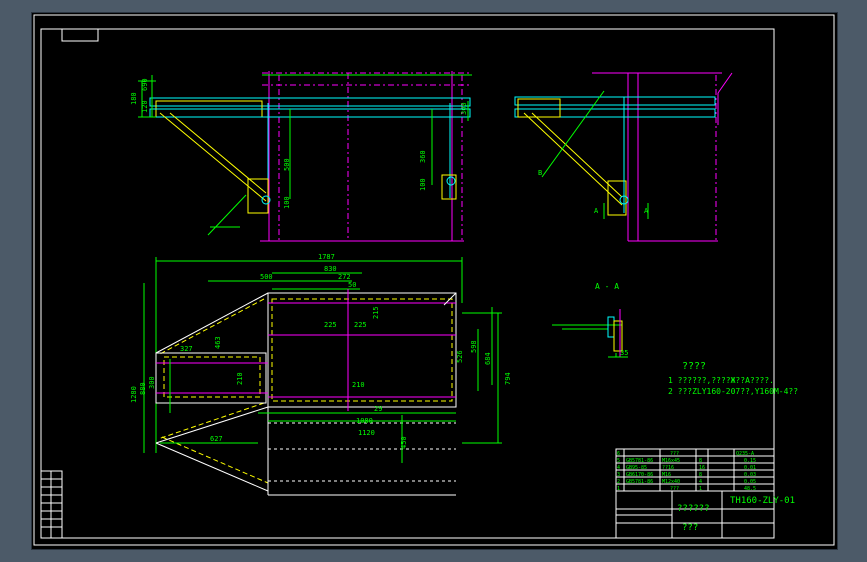 The width and height of the screenshot is (867, 562). I want to click on dim-plan-50: 50, so click(352, 285).